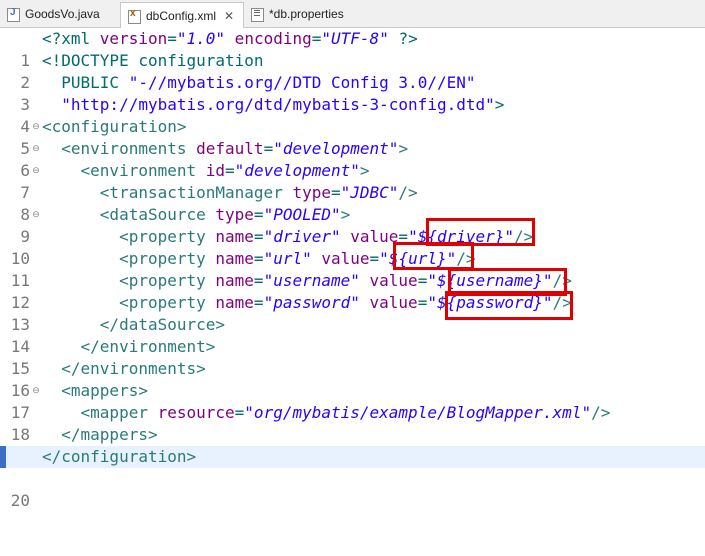 The height and width of the screenshot is (556, 705). Describe the element at coordinates (352, 181) in the screenshot. I see `code-line: 7 ⊖ <environment id="development">` at that location.